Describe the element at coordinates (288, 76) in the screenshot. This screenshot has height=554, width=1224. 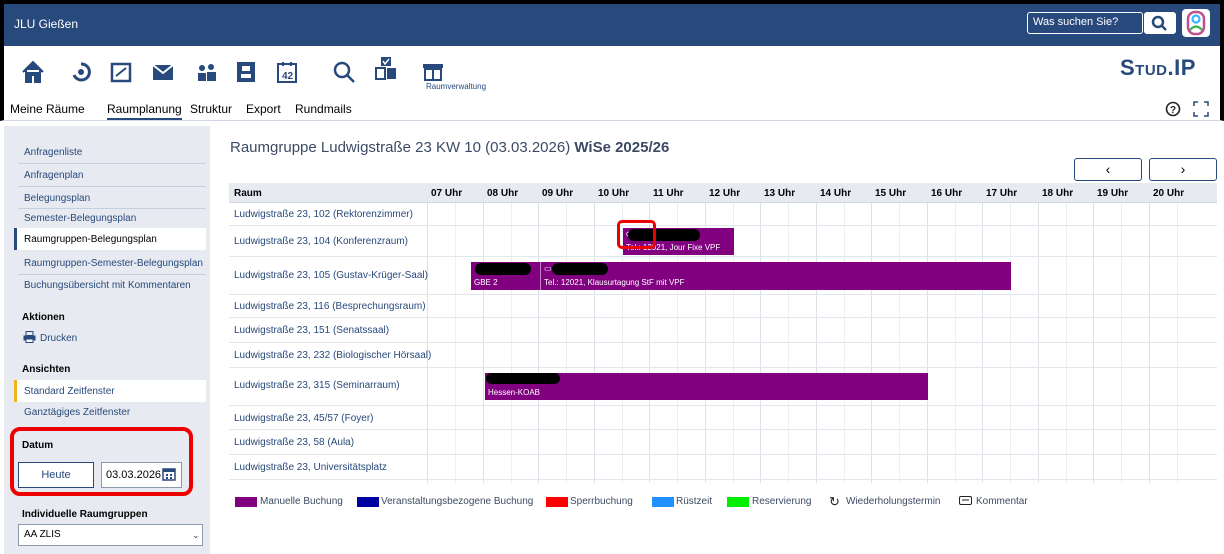
I see `svg-text: 42` at that location.